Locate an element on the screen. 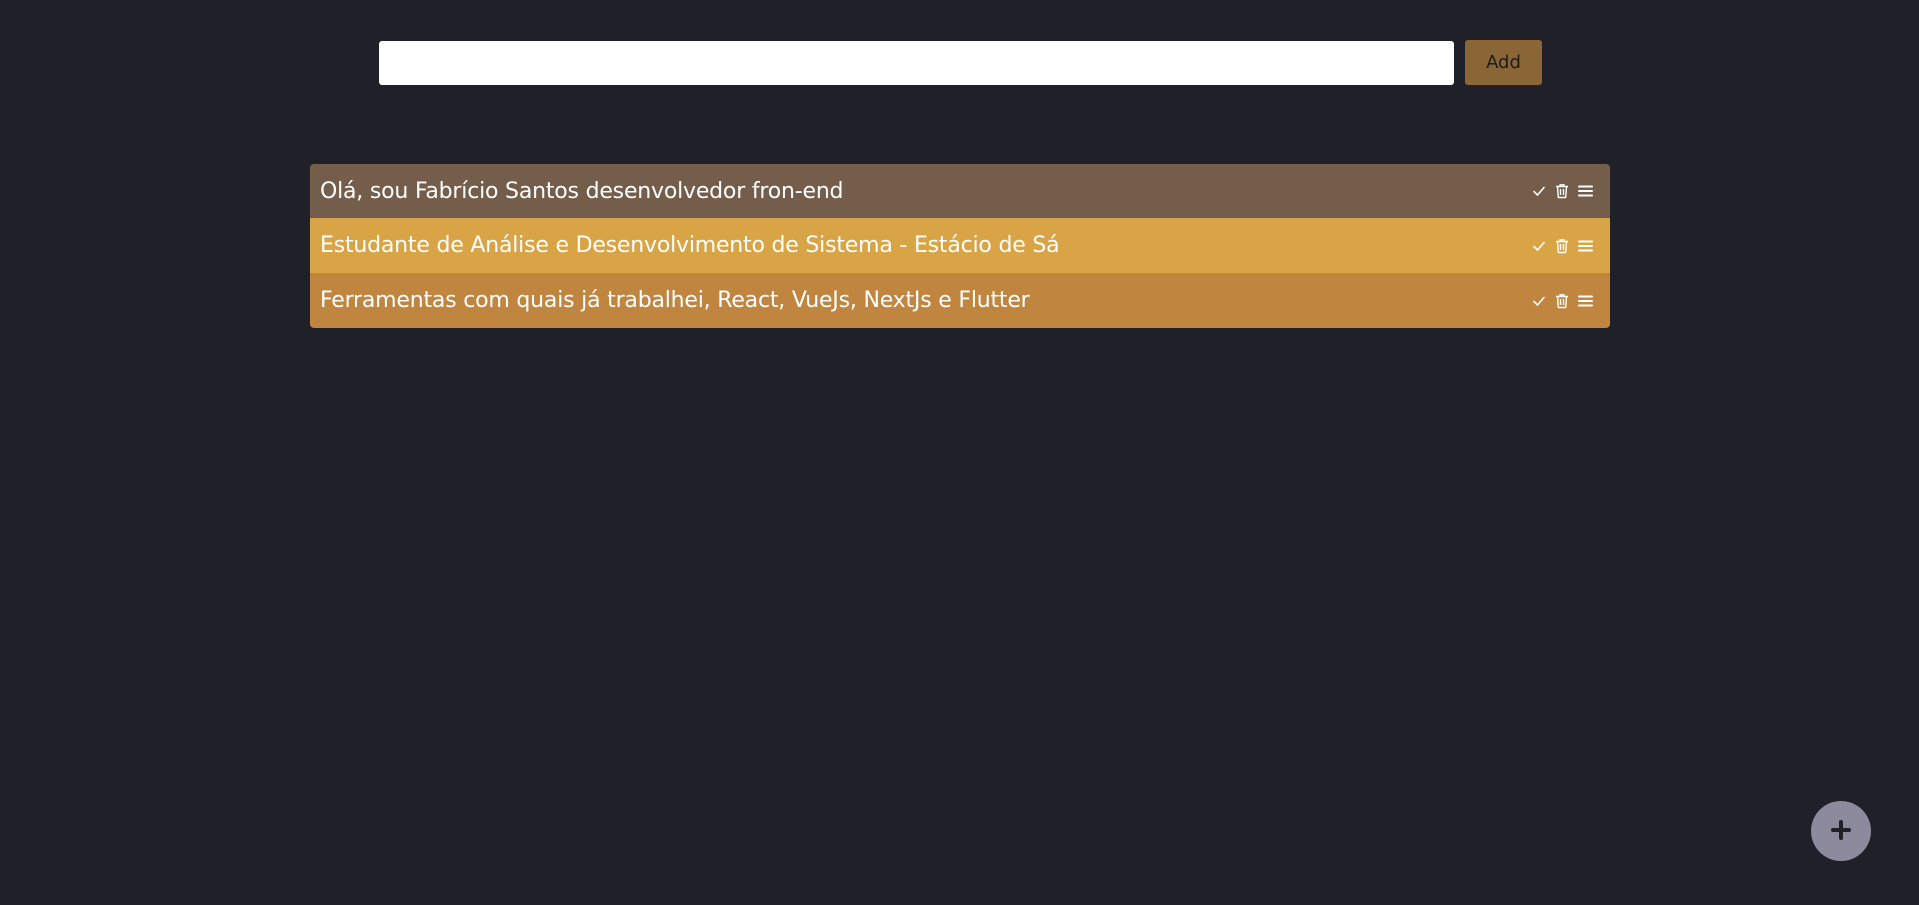 The width and height of the screenshot is (1919, 905). add-button: Add is located at coordinates (1503, 62).